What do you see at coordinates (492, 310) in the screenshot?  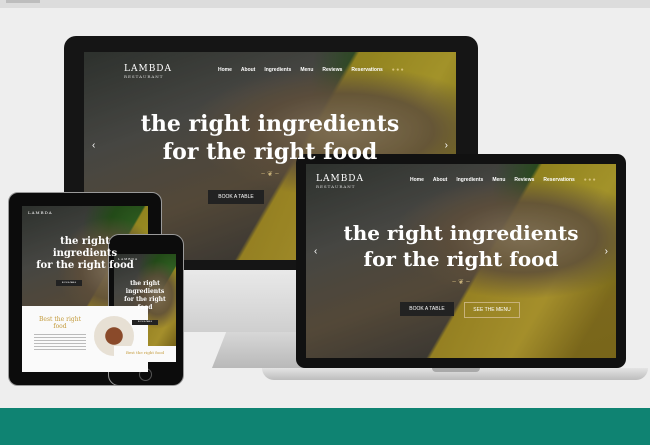 I see `see-menu-button: SEE THE MENU` at bounding box center [492, 310].